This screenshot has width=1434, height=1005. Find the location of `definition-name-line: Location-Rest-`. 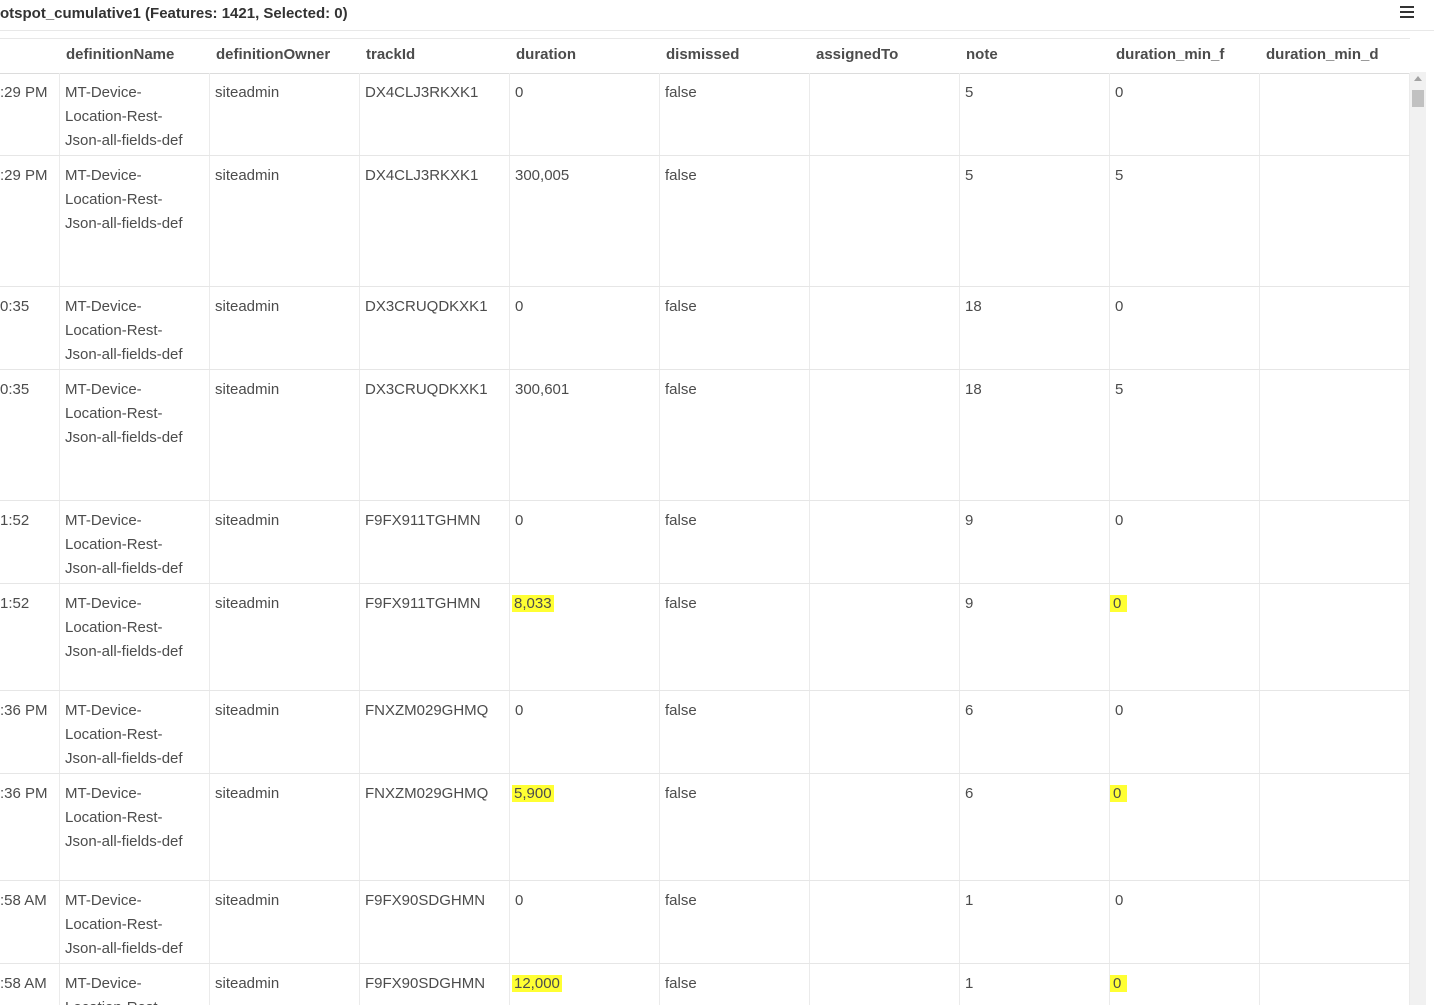

definition-name-line: Location-Rest- is located at coordinates (114, 116).